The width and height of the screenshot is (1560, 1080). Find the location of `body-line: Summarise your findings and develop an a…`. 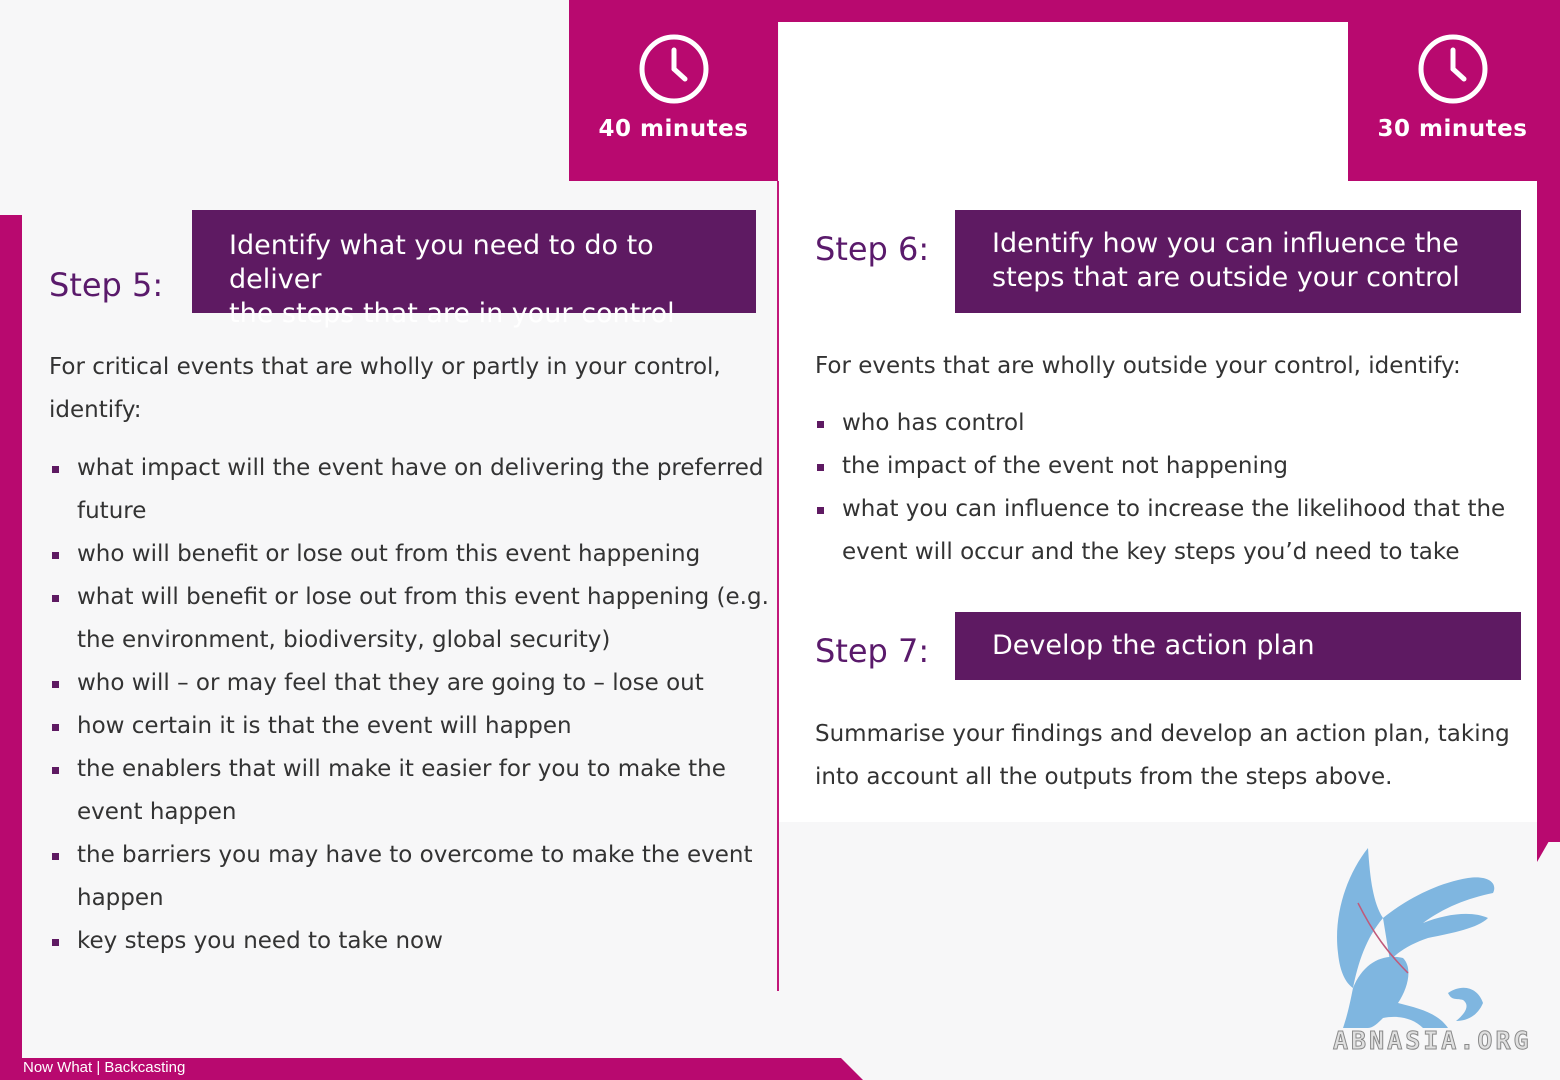

body-line: Summarise your findings and develop an a… is located at coordinates (1162, 734).